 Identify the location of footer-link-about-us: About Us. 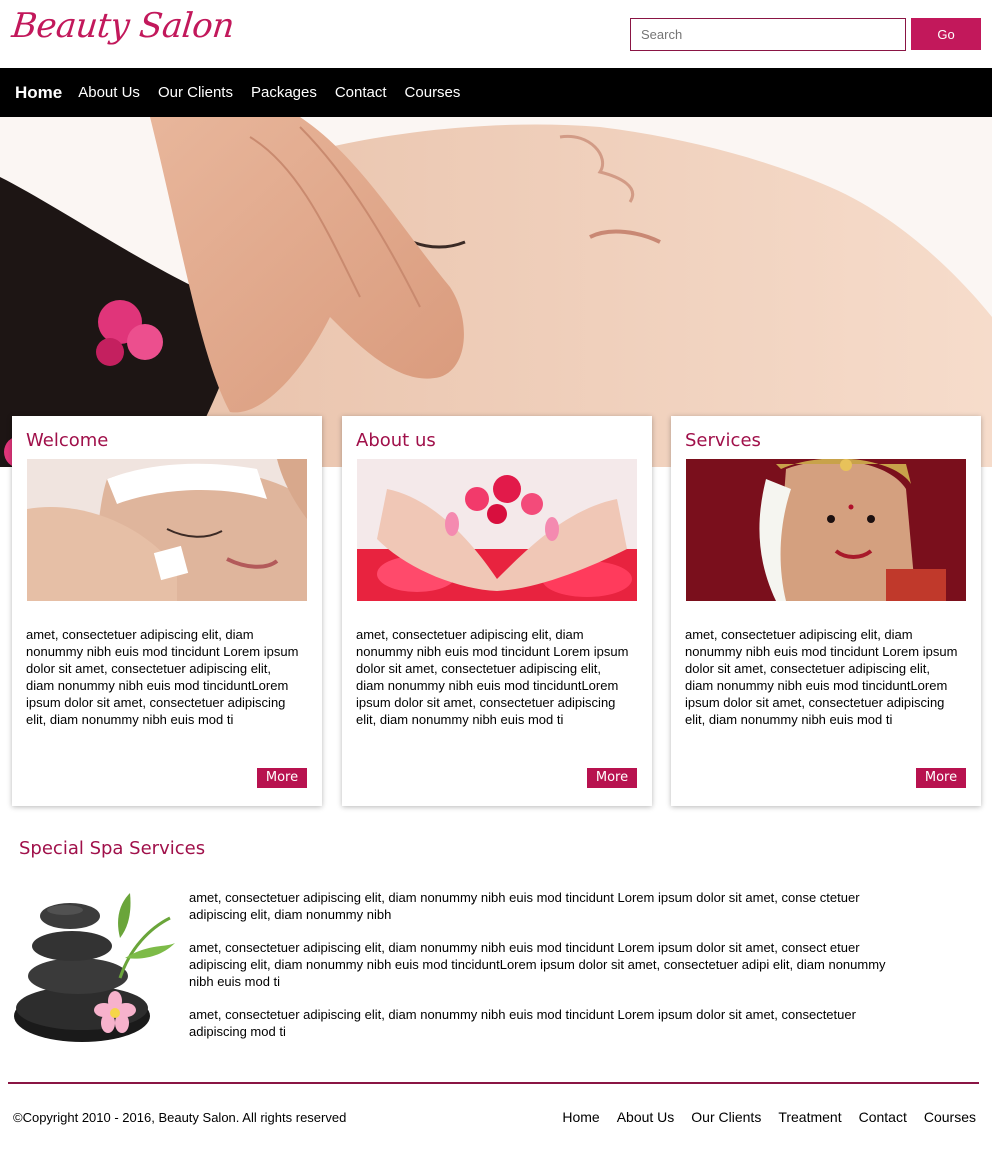
(646, 1117).